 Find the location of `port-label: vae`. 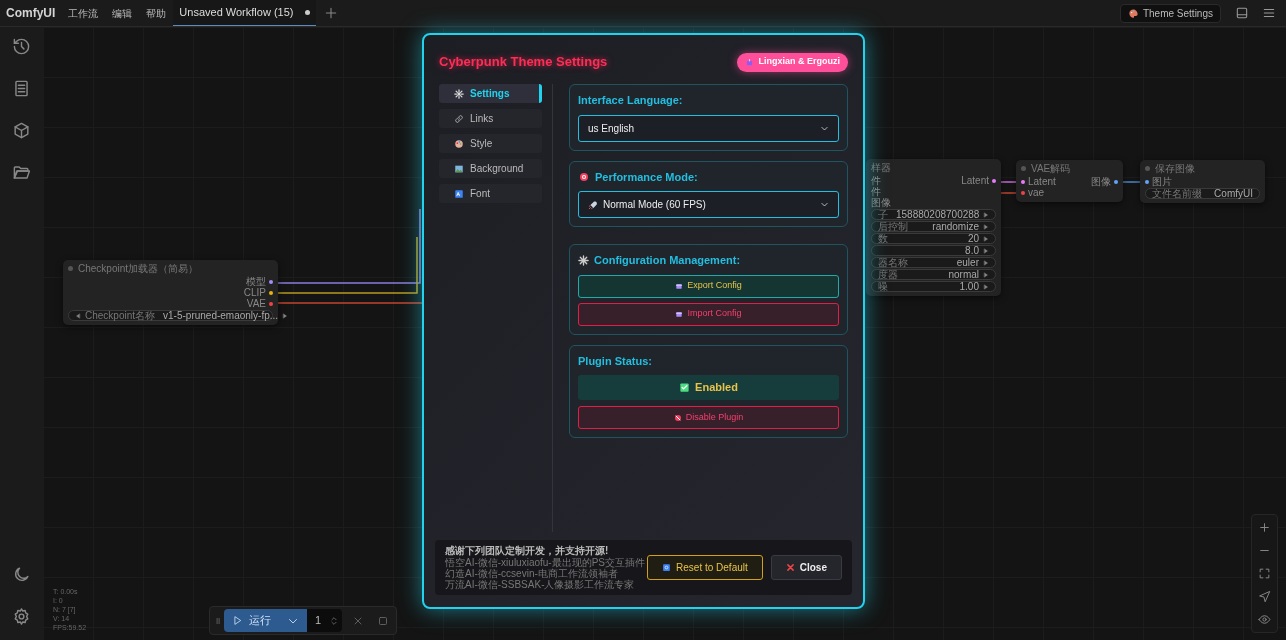

port-label: vae is located at coordinates (1036, 192).